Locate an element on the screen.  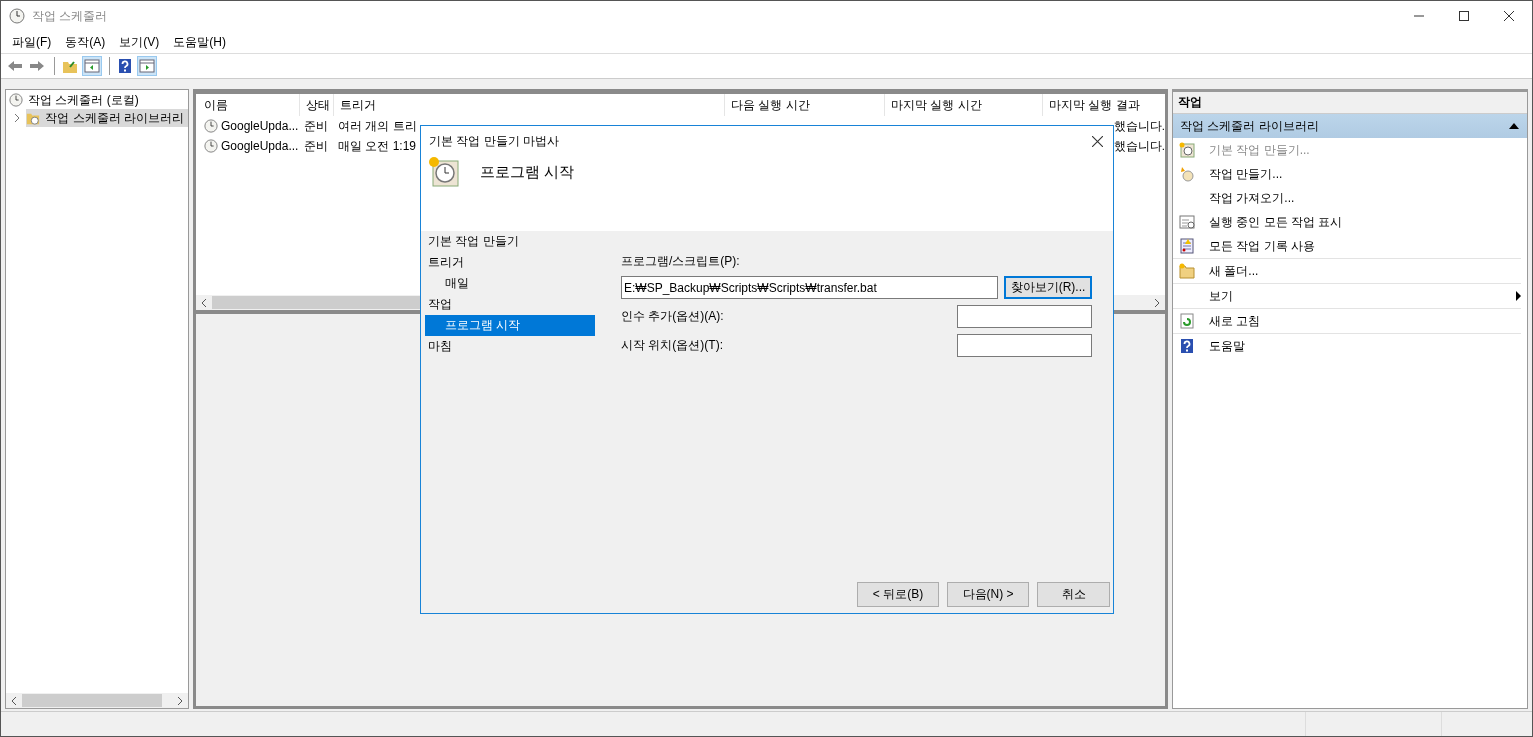
step-item: 기본 작업 만들기 is located at coordinates (510, 241).